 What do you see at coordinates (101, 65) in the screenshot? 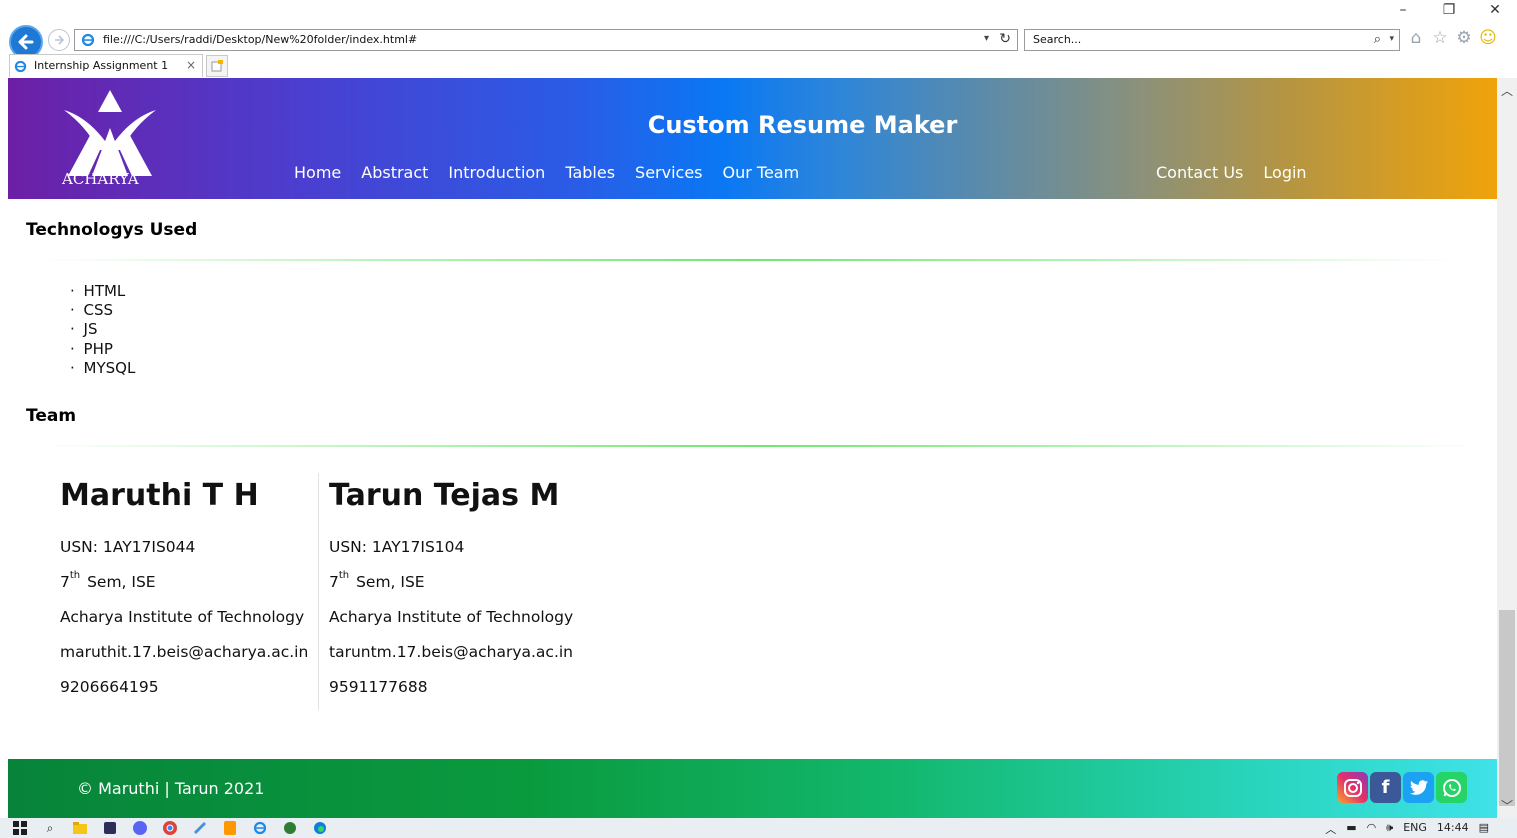
I see `tab-title: Internship Assignment 1` at bounding box center [101, 65].